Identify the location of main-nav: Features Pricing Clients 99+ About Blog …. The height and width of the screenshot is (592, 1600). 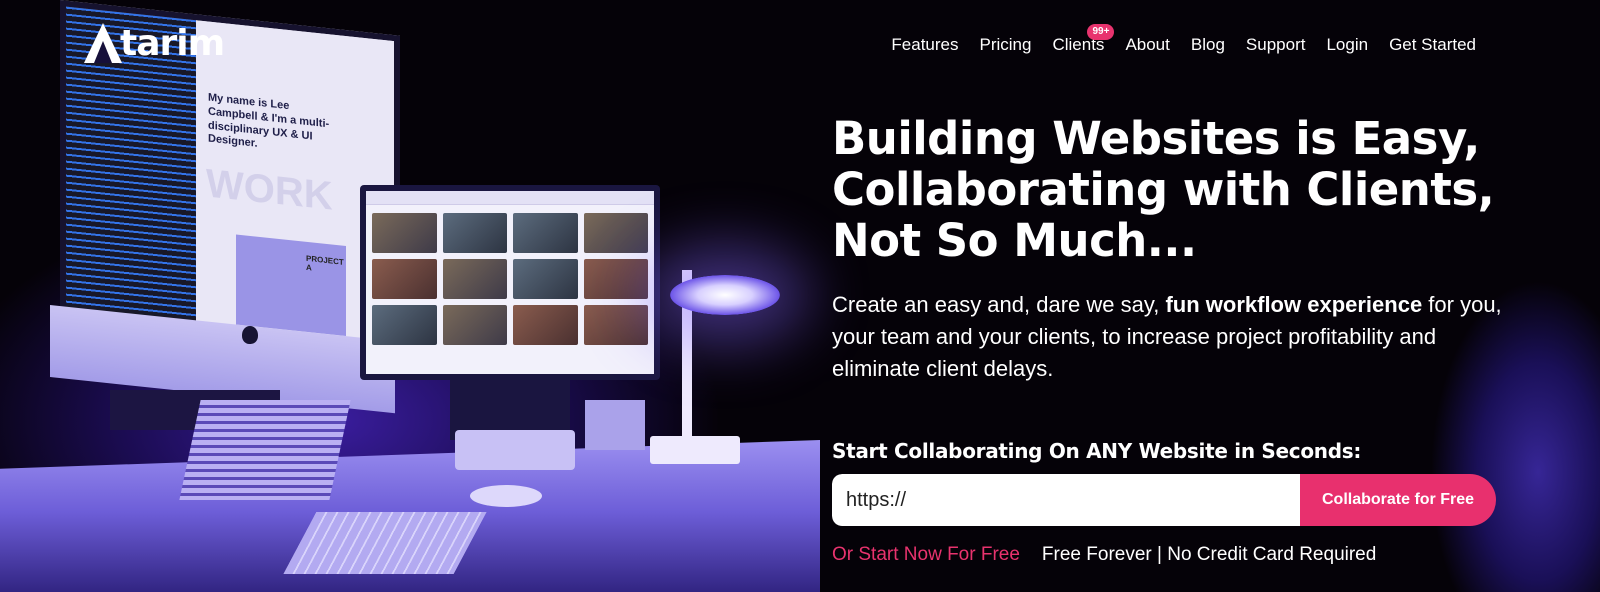
(1183, 39).